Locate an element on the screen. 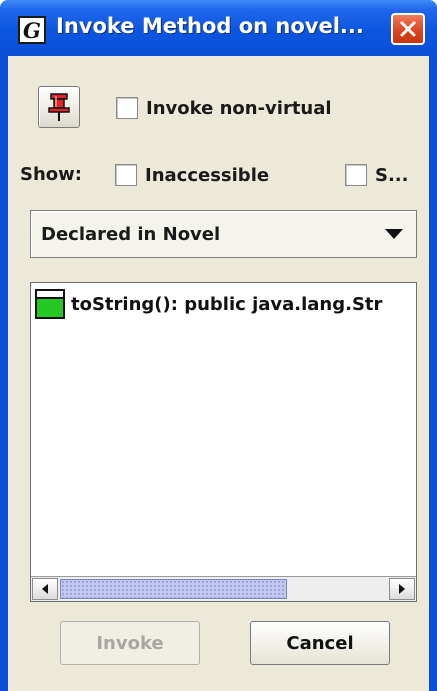 Image resolution: width=437 pixels, height=691 pixels. greenfoot-app-icon: G is located at coordinates (32, 30).